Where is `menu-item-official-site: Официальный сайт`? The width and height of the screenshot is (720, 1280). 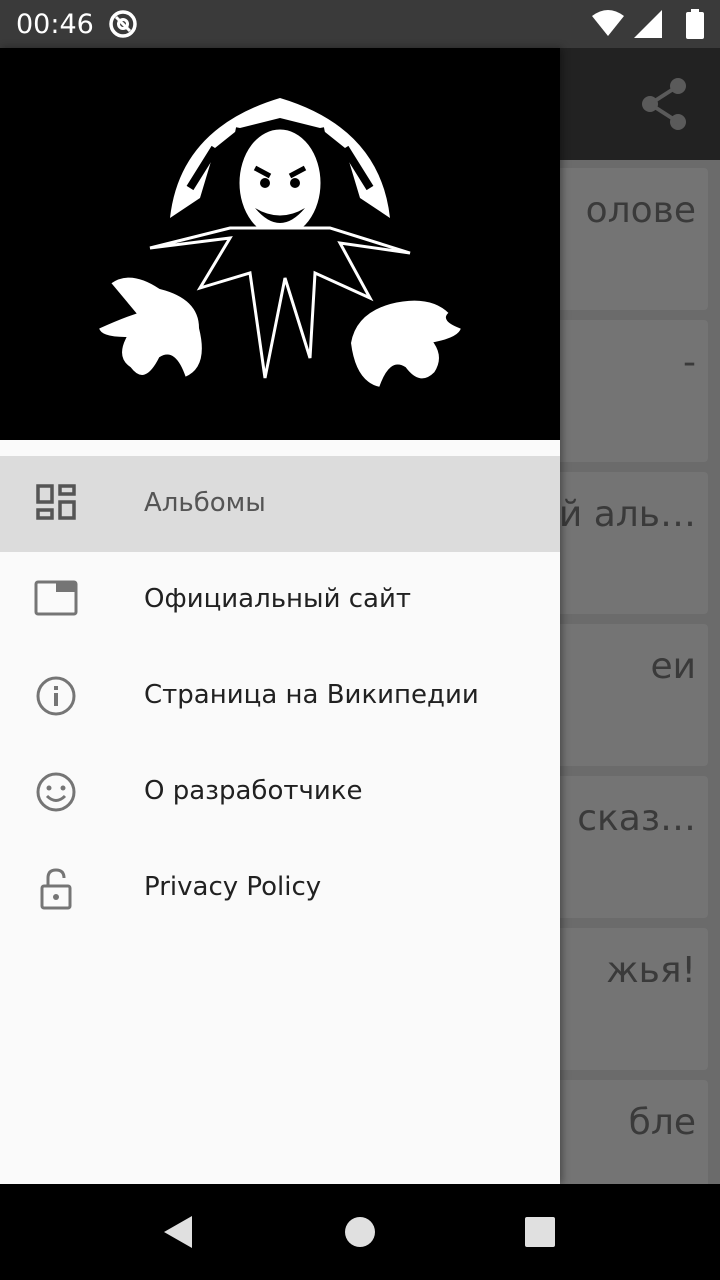 menu-item-official-site: Официальный сайт is located at coordinates (280, 600).